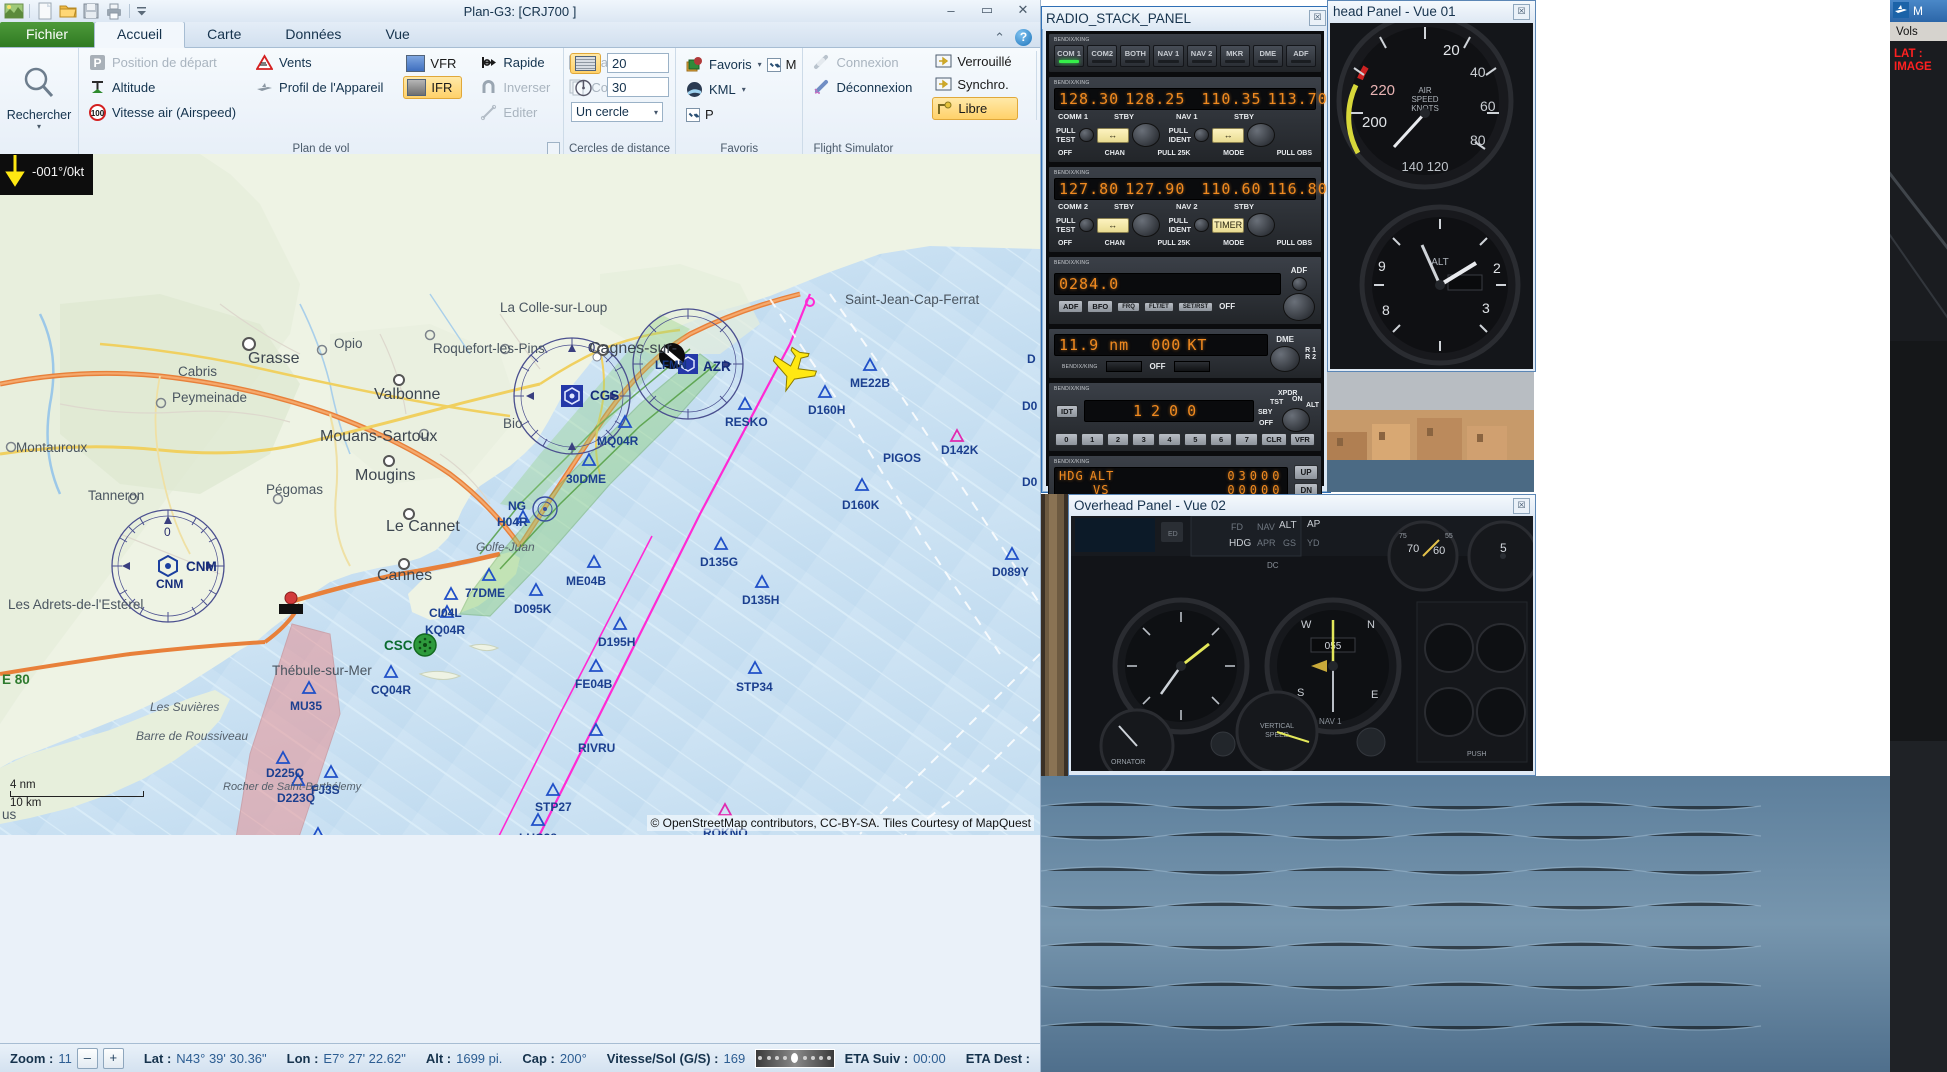 Image resolution: width=1947 pixels, height=1072 pixels. I want to click on audio-btn-mkr: MKR, so click(1234, 56).